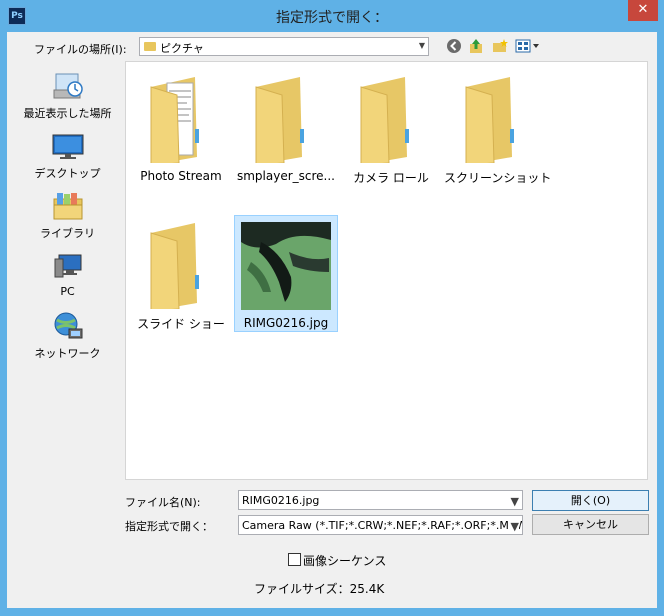  Describe the element at coordinates (500, 46) in the screenshot. I see `new-folder-icon` at that location.